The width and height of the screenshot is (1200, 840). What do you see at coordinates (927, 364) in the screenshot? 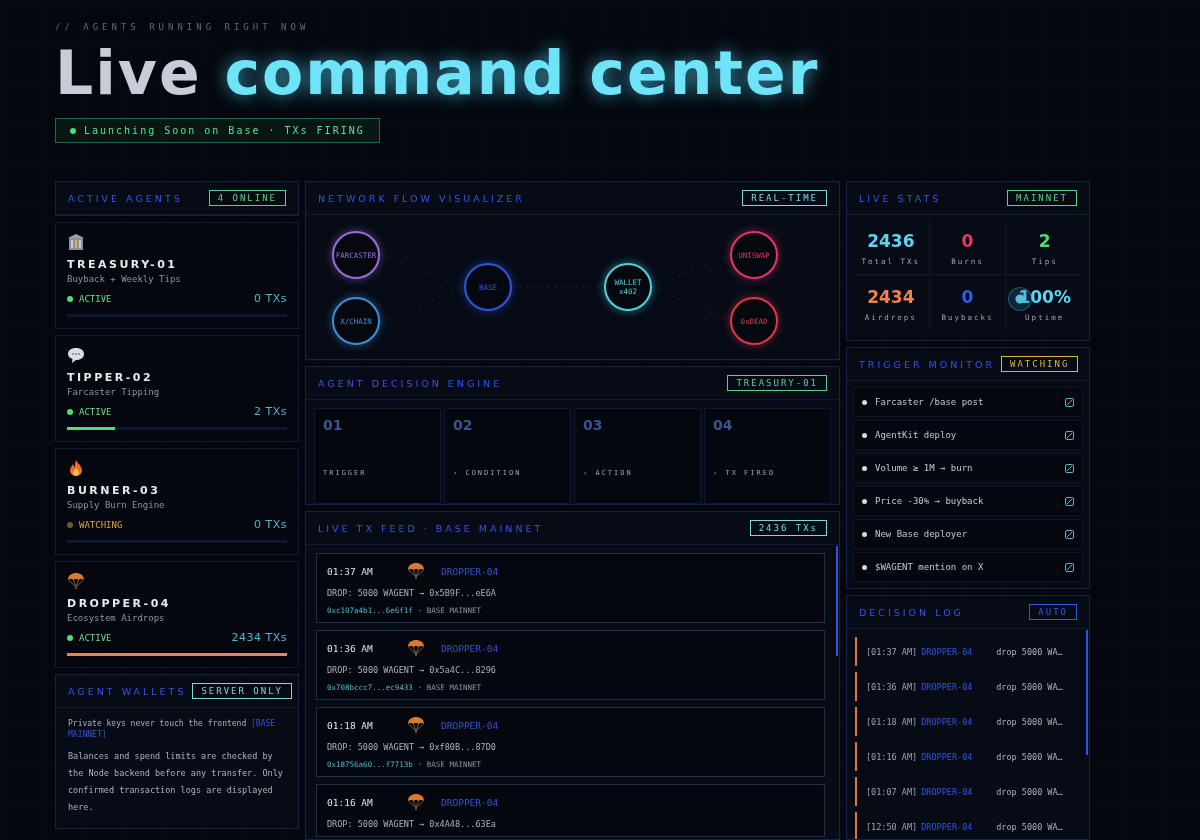
I see `panel-title: TRIGGER MONITOR` at bounding box center [927, 364].